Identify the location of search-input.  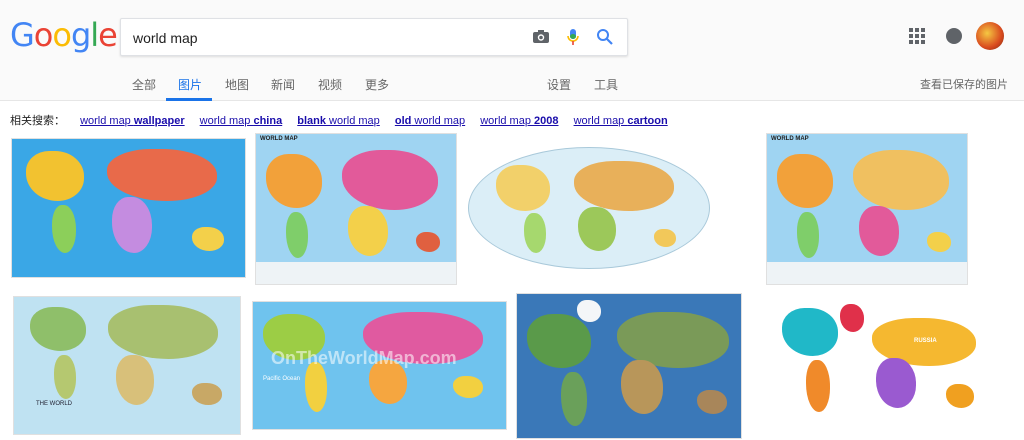
(328, 38).